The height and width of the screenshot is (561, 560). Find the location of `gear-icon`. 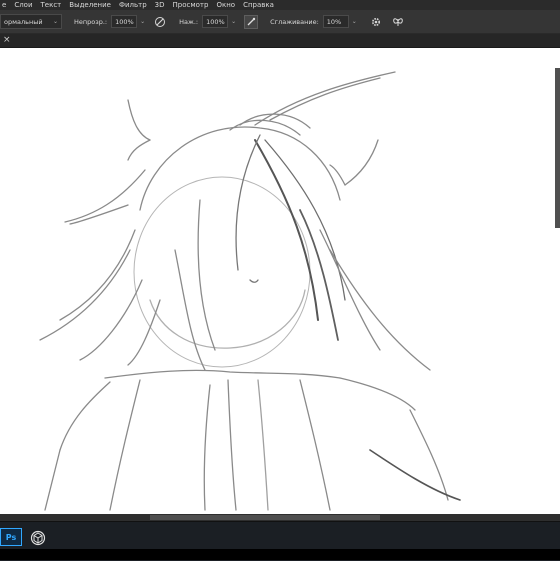

gear-icon is located at coordinates (376, 22).